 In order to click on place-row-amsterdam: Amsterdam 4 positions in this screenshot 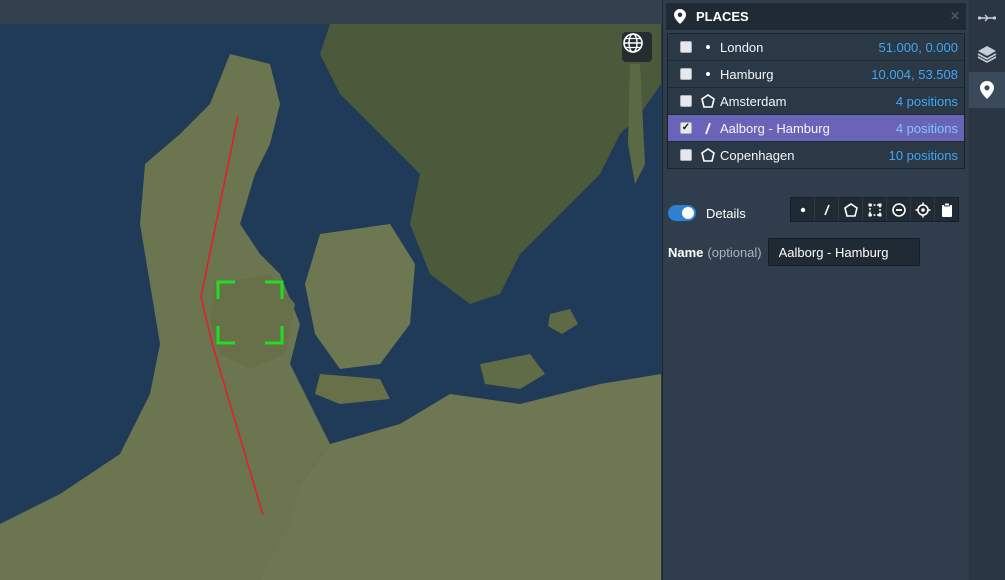, I will do `click(816, 101)`.